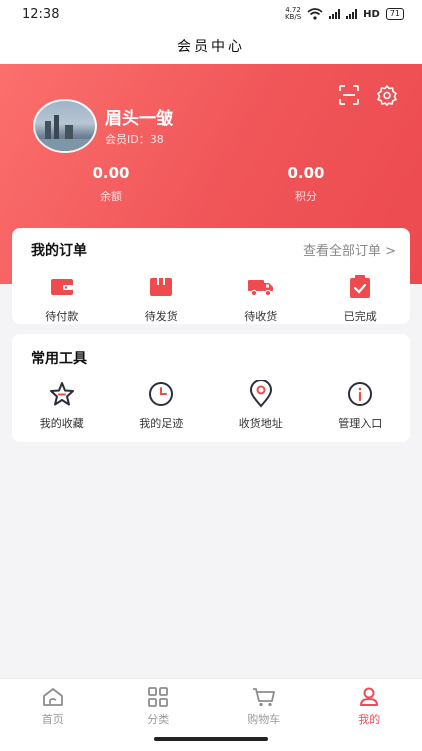  Describe the element at coordinates (349, 249) in the screenshot. I see `view-all-orders-link: 查看全部订单 >` at that location.